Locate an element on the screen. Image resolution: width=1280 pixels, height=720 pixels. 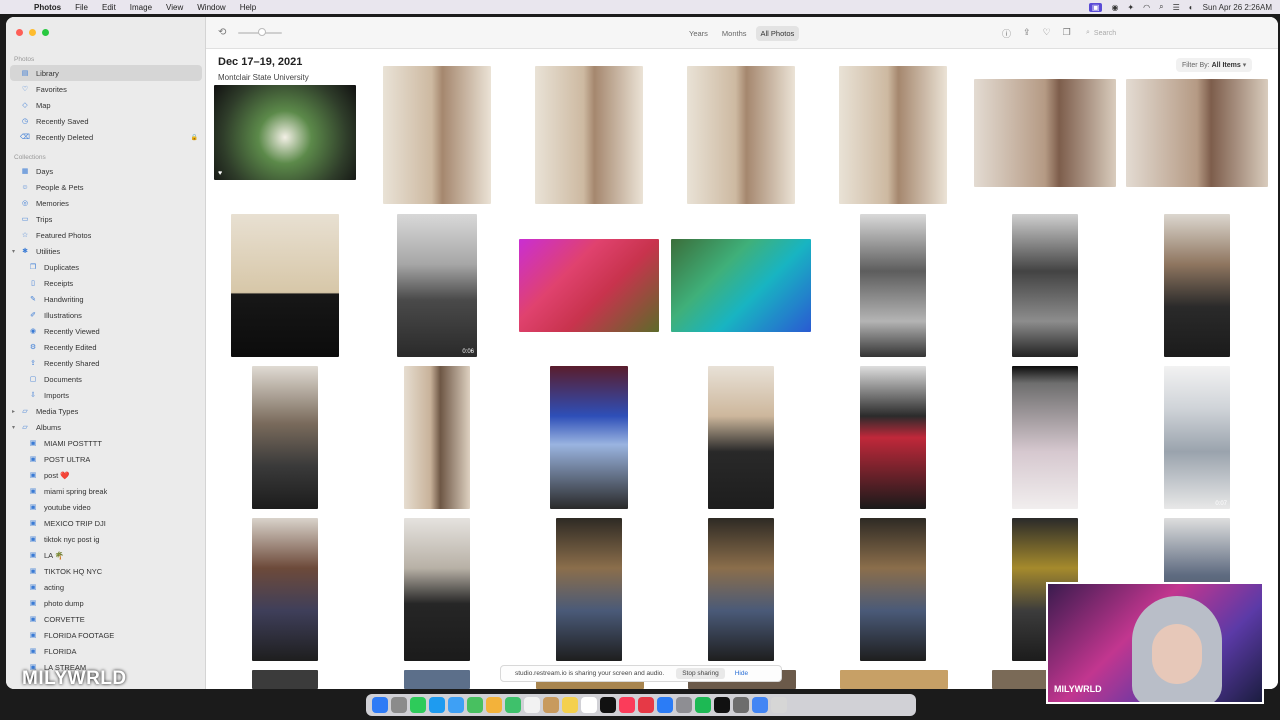
sidebar-item-recently-saved: ◷ Recently Saved is located at coordinates (106, 121).